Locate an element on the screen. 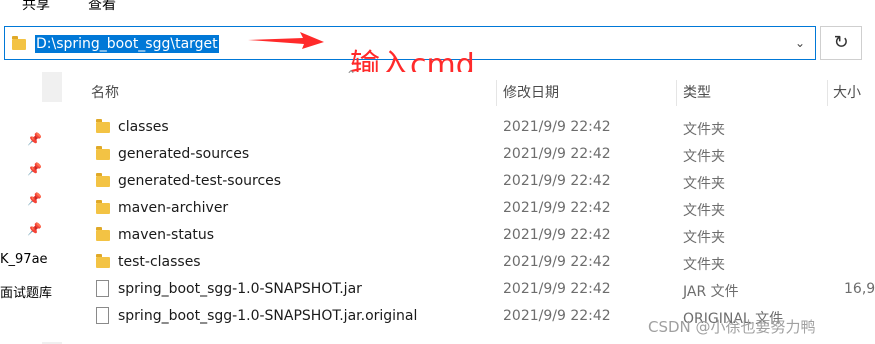 The image size is (875, 344). chevron-down-icon: ⌄ is located at coordinates (800, 43).